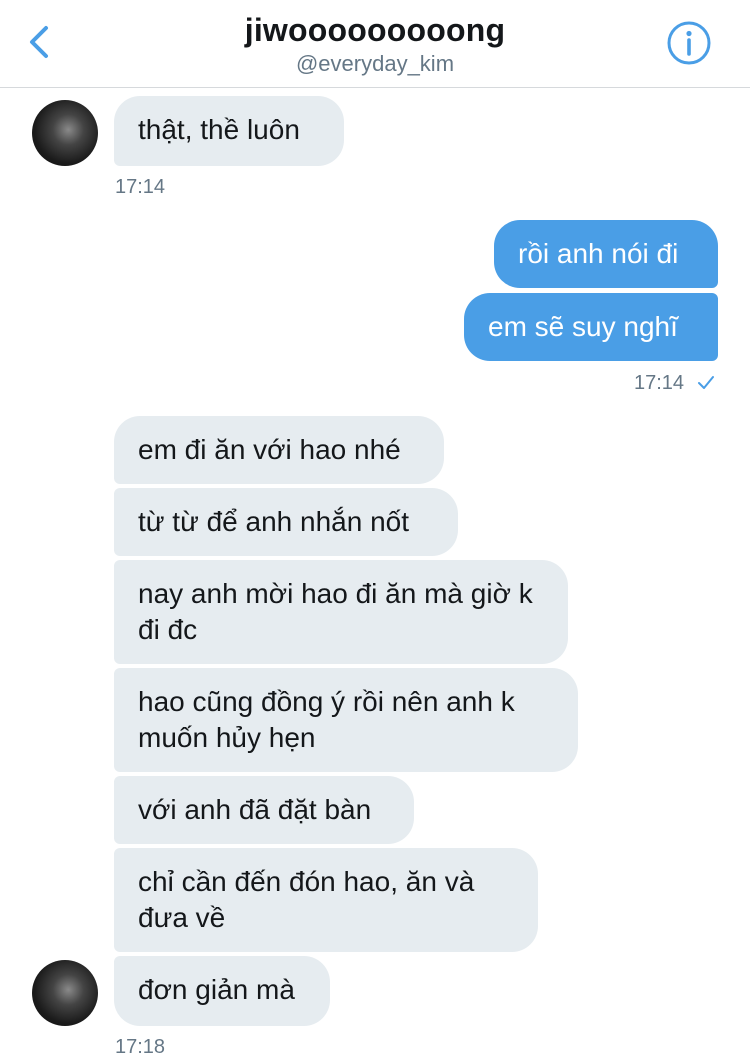 This screenshot has width=750, height=1064. What do you see at coordinates (140, 1047) in the screenshot?
I see `message-timestamp: 17:18` at bounding box center [140, 1047].